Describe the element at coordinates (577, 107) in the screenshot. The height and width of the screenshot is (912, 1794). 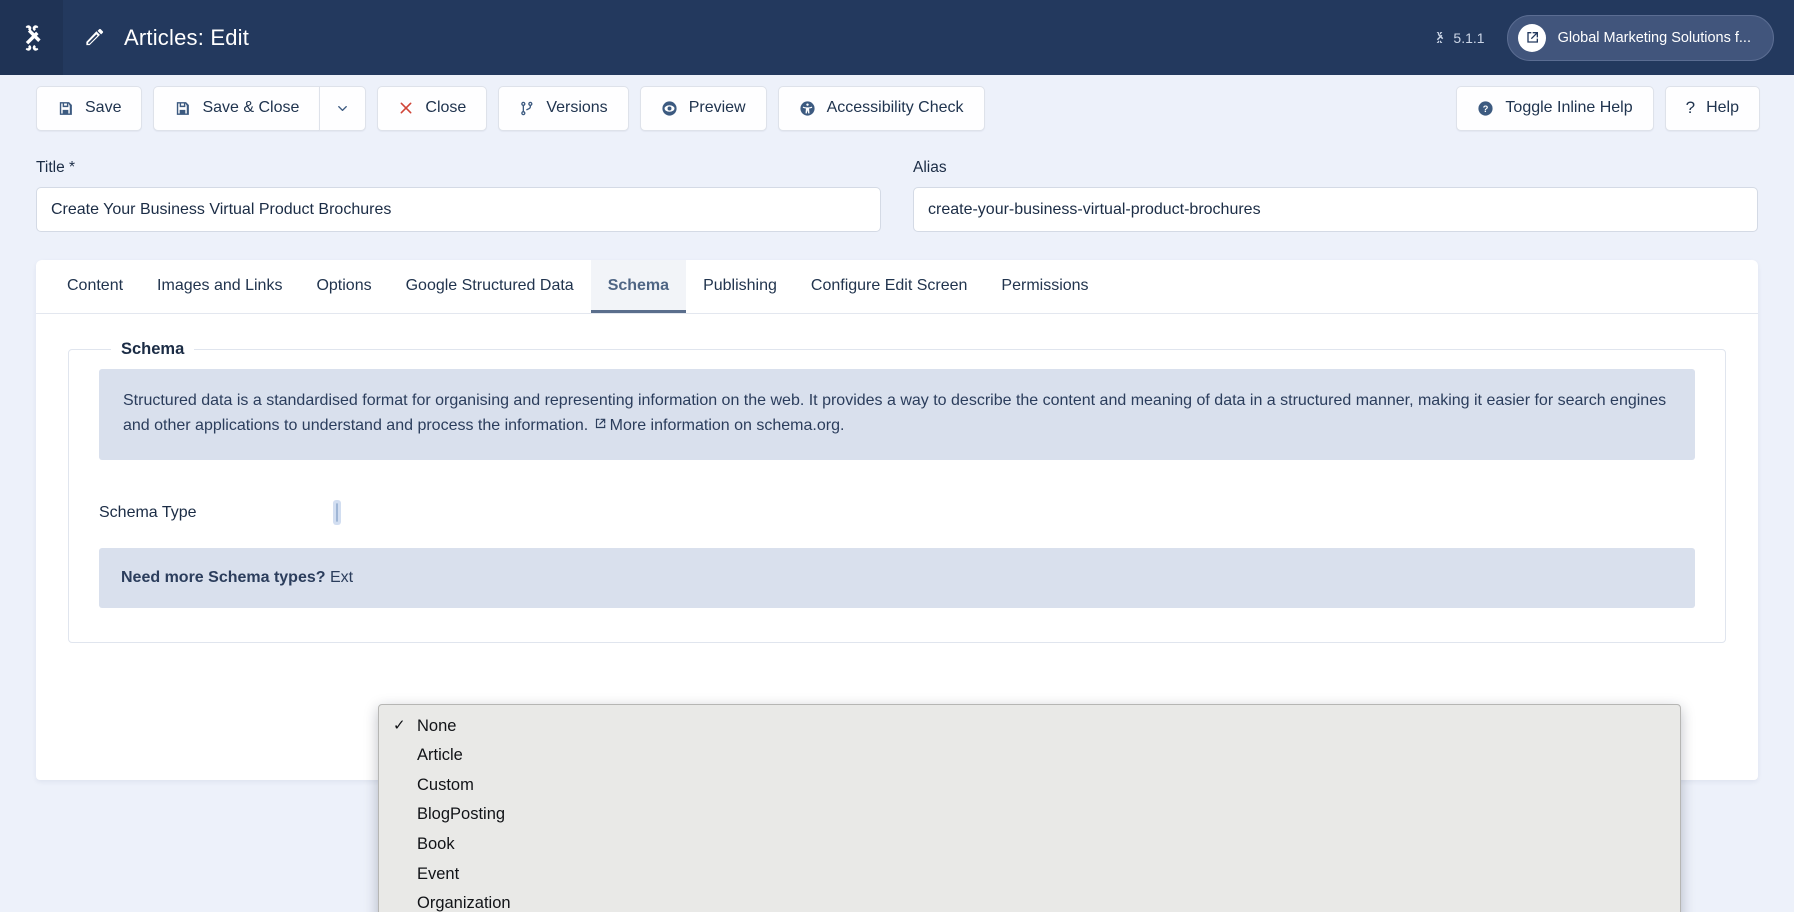
I see `versions-button-label: Versions` at that location.